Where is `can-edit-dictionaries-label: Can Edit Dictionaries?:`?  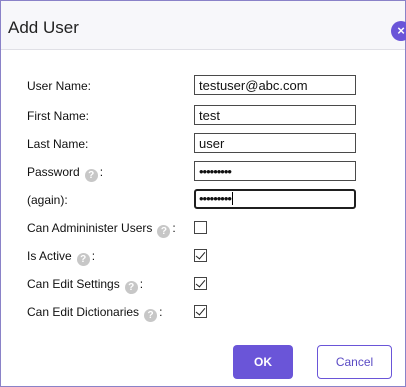 can-edit-dictionaries-label: Can Edit Dictionaries?: is located at coordinates (94, 313).